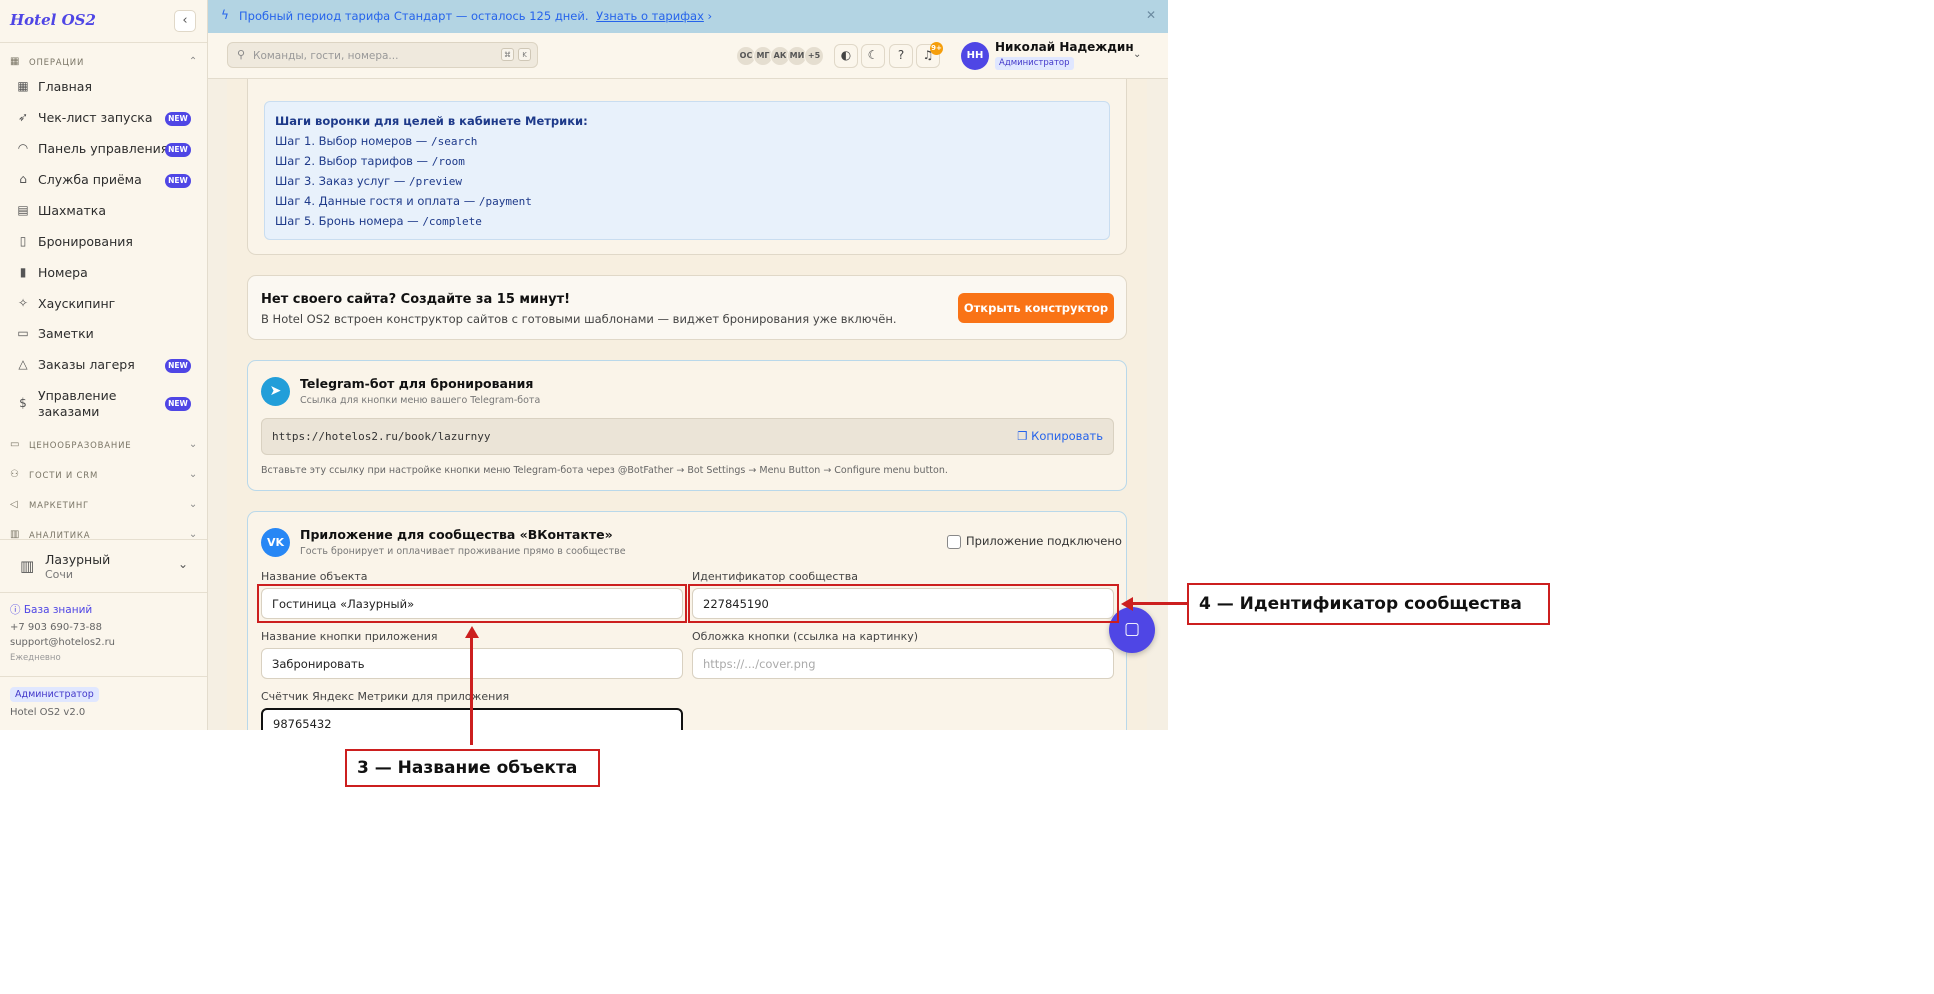  I want to click on sidebar-item-bookings: ▯ Бронирования, so click(104, 244).